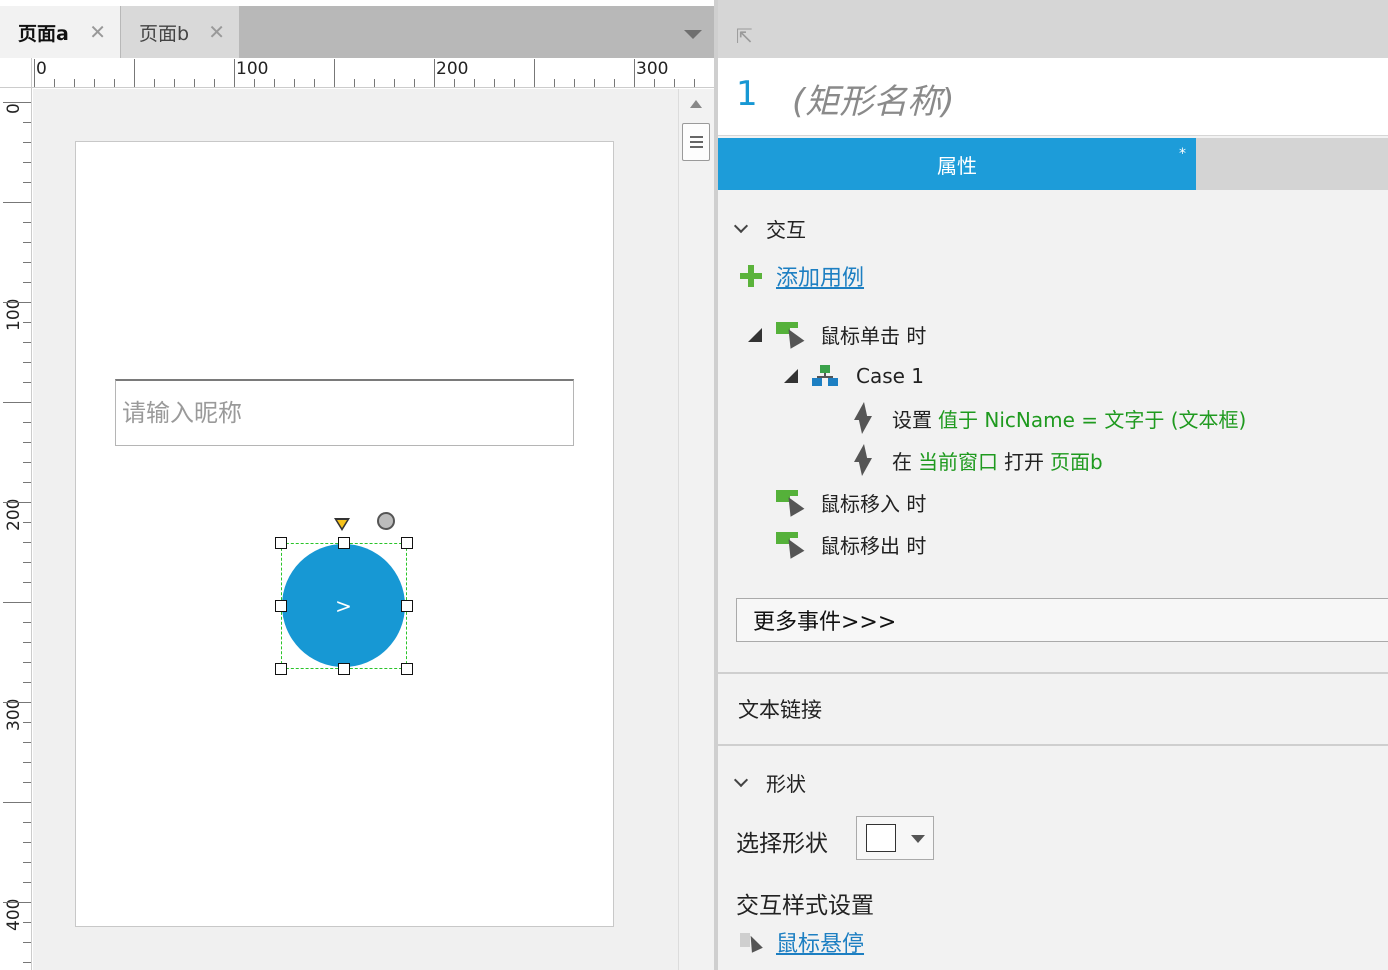 The image size is (1388, 970). Describe the element at coordinates (780, 709) in the screenshot. I see `text-link-section: 文本链接` at that location.